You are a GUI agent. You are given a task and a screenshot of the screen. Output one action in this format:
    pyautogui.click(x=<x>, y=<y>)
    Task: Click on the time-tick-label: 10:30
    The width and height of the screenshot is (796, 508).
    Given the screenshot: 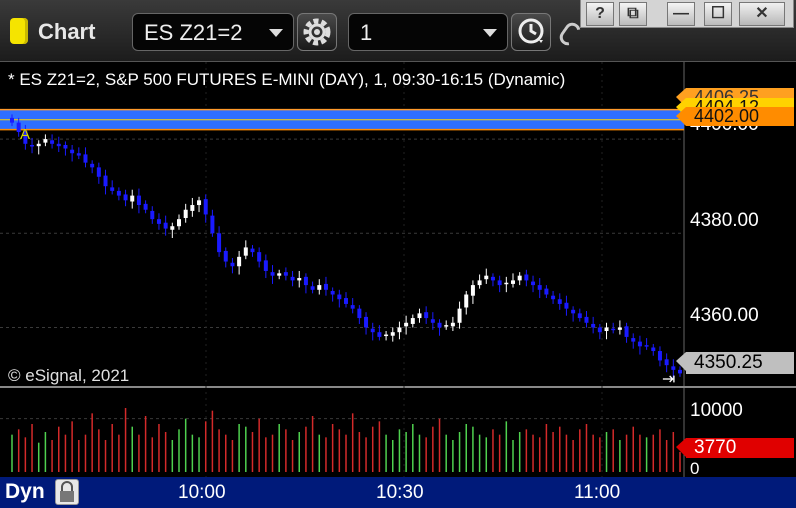 What is the action you would take?
    pyautogui.click(x=400, y=492)
    